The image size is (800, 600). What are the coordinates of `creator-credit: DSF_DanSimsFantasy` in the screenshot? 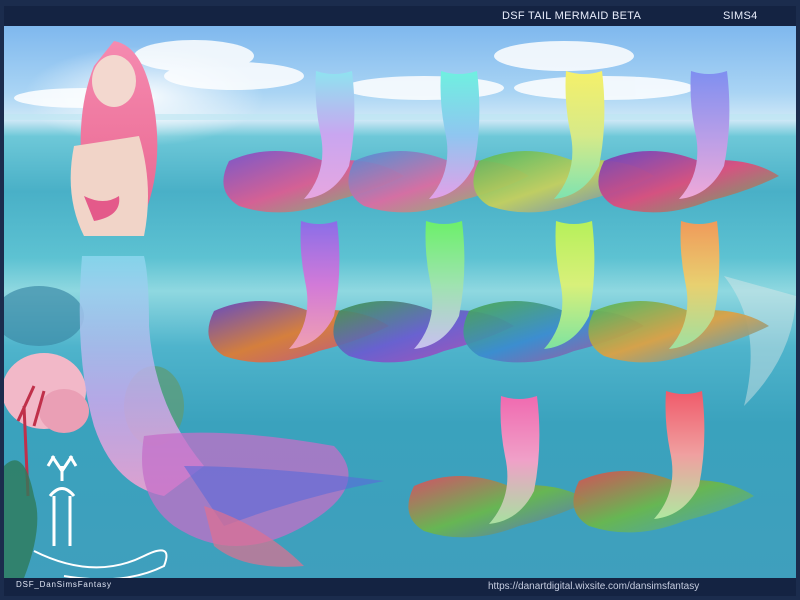 It's located at (64, 584).